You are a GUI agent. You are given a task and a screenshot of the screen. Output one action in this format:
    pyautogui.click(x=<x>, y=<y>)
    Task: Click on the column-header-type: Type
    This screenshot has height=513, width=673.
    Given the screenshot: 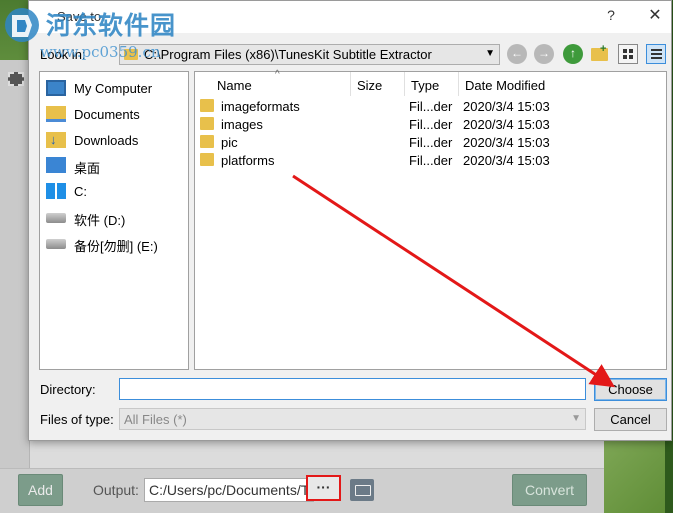 What is the action you would take?
    pyautogui.click(x=432, y=84)
    